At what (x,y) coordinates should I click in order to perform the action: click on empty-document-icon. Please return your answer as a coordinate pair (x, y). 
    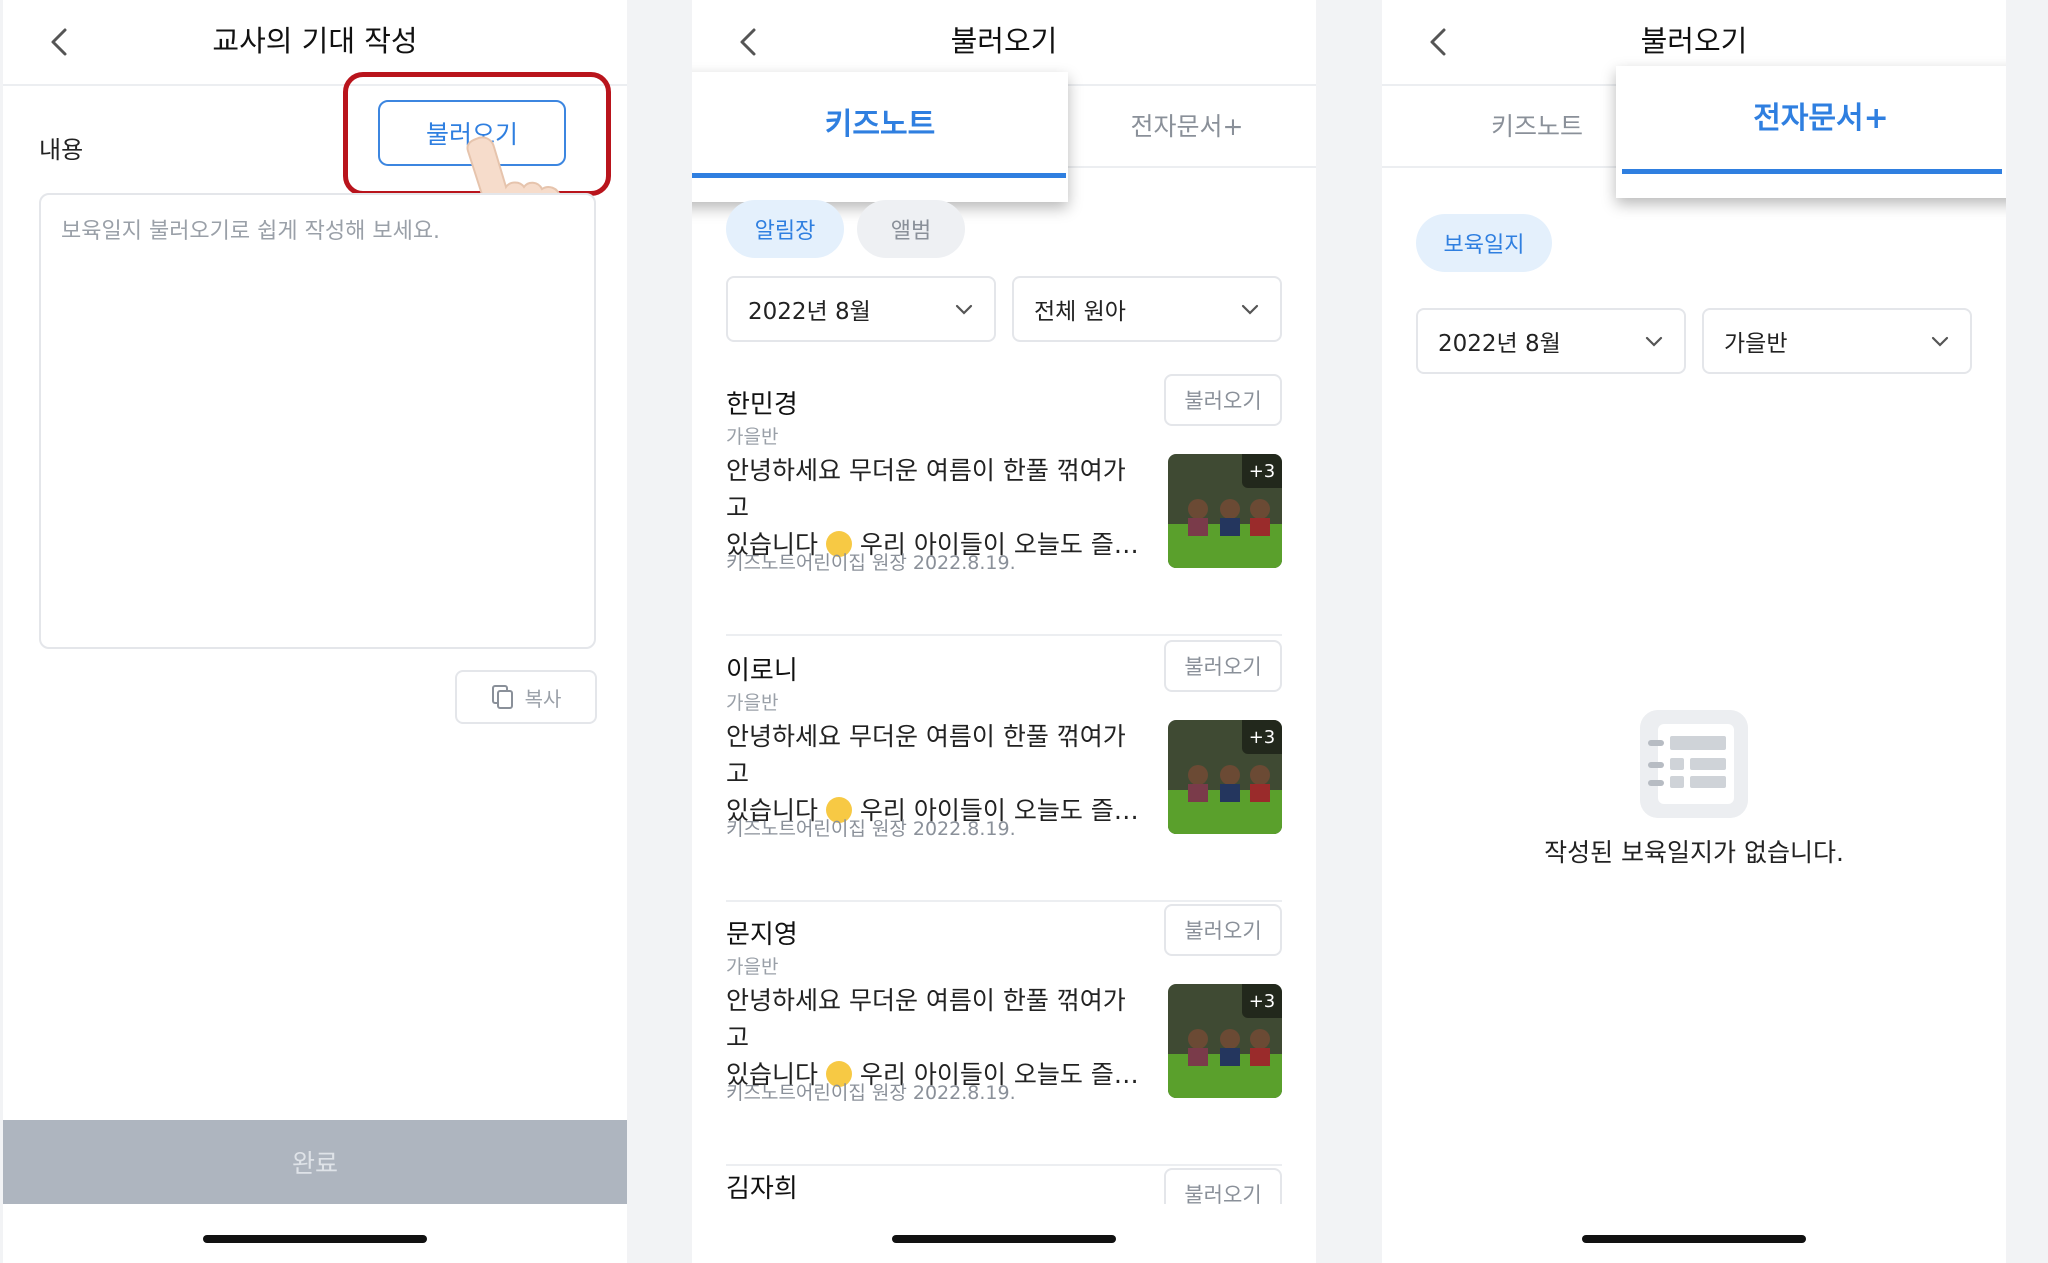
    Looking at the image, I should click on (1694, 764).